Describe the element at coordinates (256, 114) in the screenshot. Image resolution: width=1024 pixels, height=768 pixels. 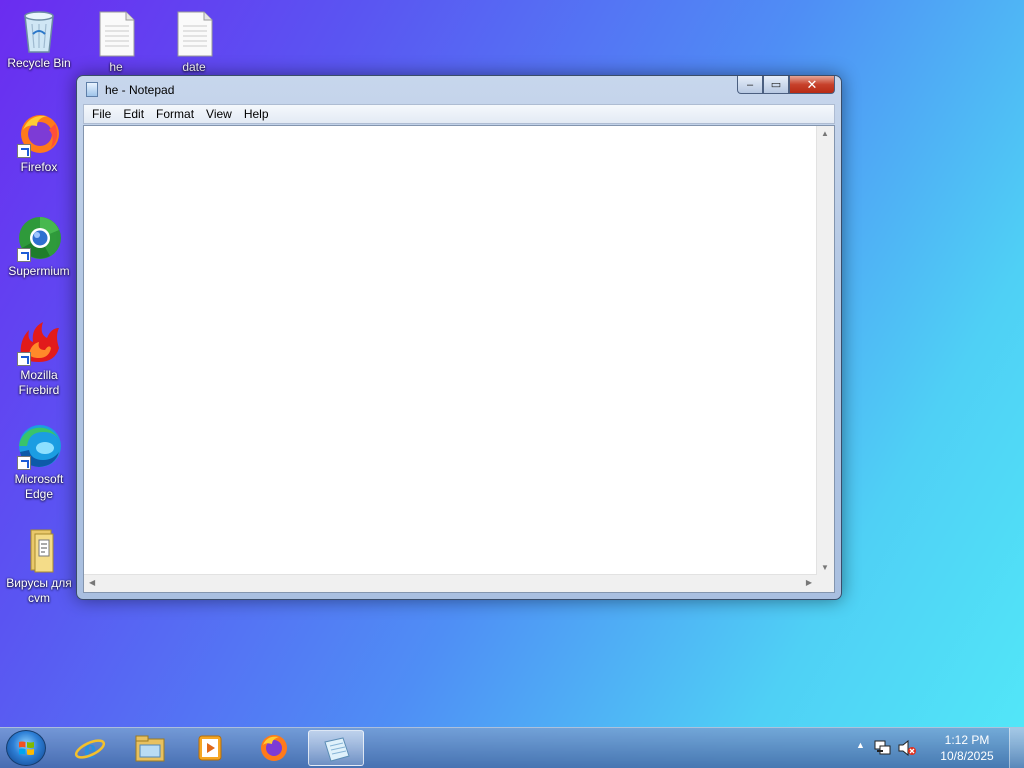
I see `menu-help: Help` at that location.